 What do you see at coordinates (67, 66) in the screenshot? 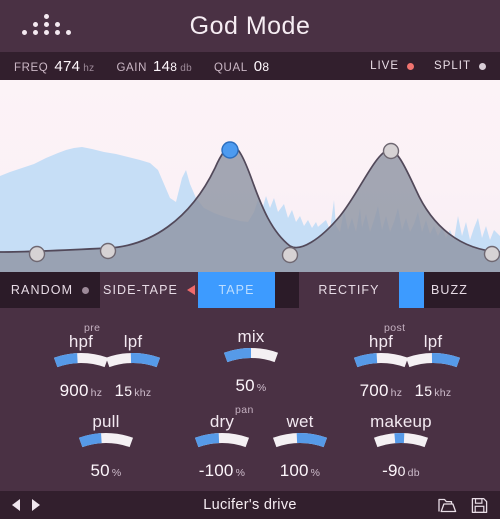
I see `readout-value: 474` at bounding box center [67, 66].